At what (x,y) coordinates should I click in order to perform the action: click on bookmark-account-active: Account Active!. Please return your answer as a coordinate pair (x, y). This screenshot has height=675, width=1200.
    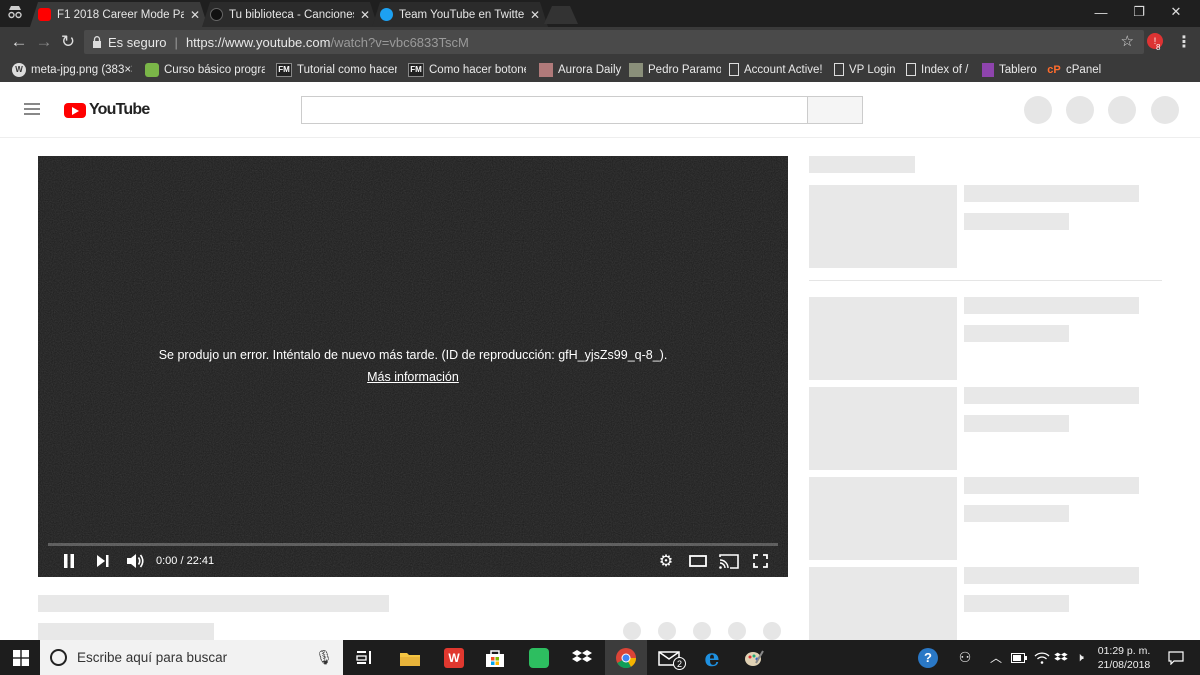
    Looking at the image, I should click on (778, 69).